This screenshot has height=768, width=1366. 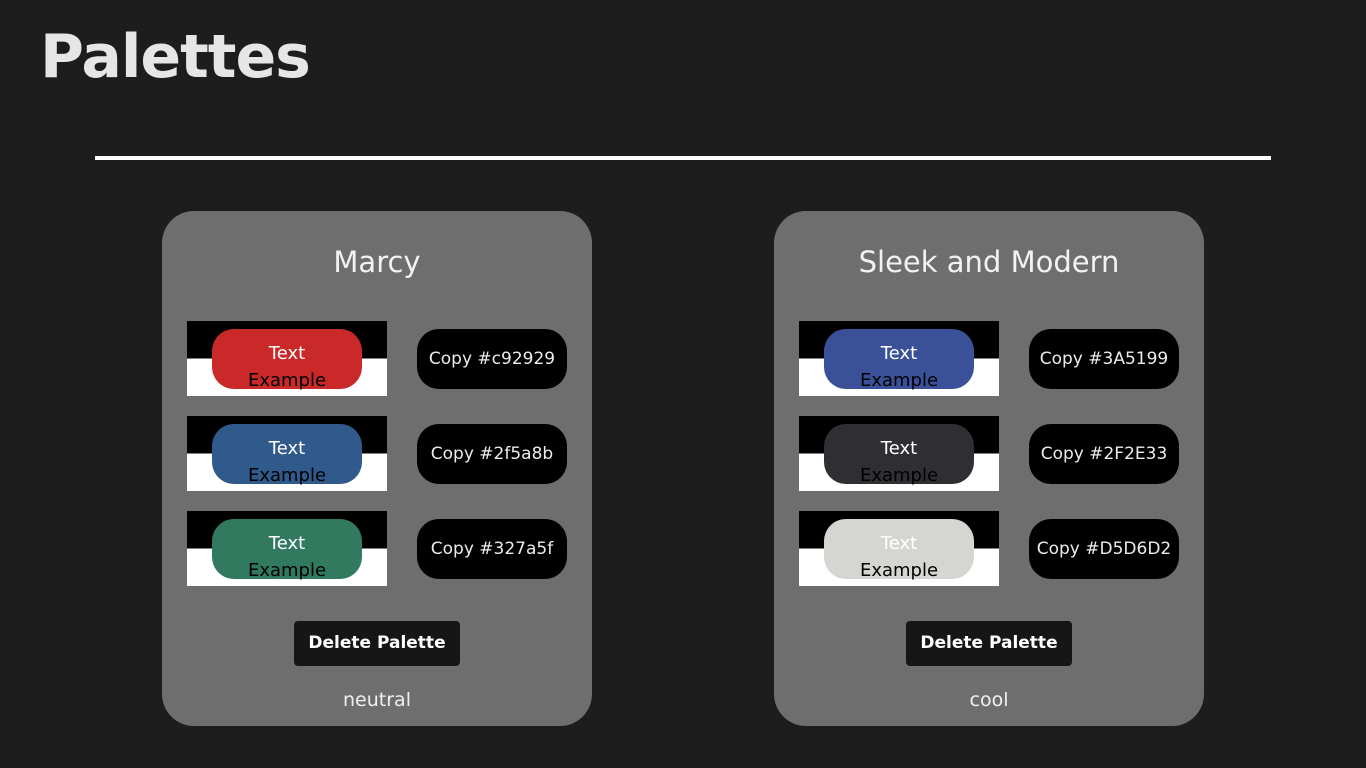 What do you see at coordinates (989, 700) in the screenshot?
I see `palette-tag: cool` at bounding box center [989, 700].